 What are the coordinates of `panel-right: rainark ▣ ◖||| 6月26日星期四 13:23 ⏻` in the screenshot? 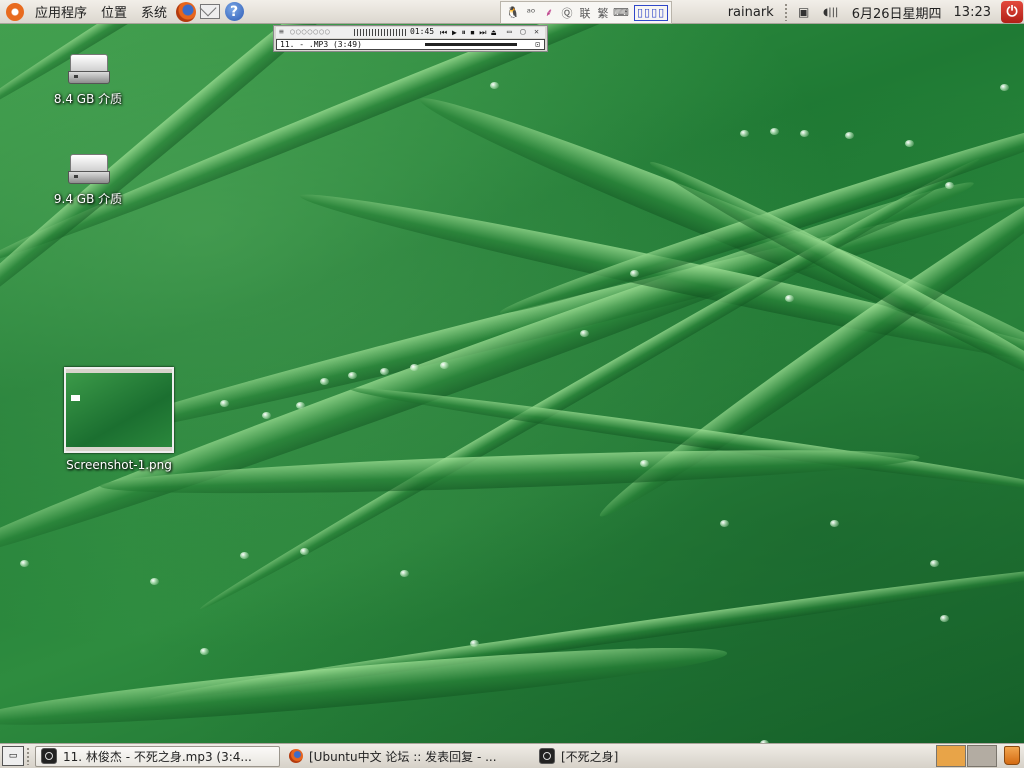 It's located at (873, 12).